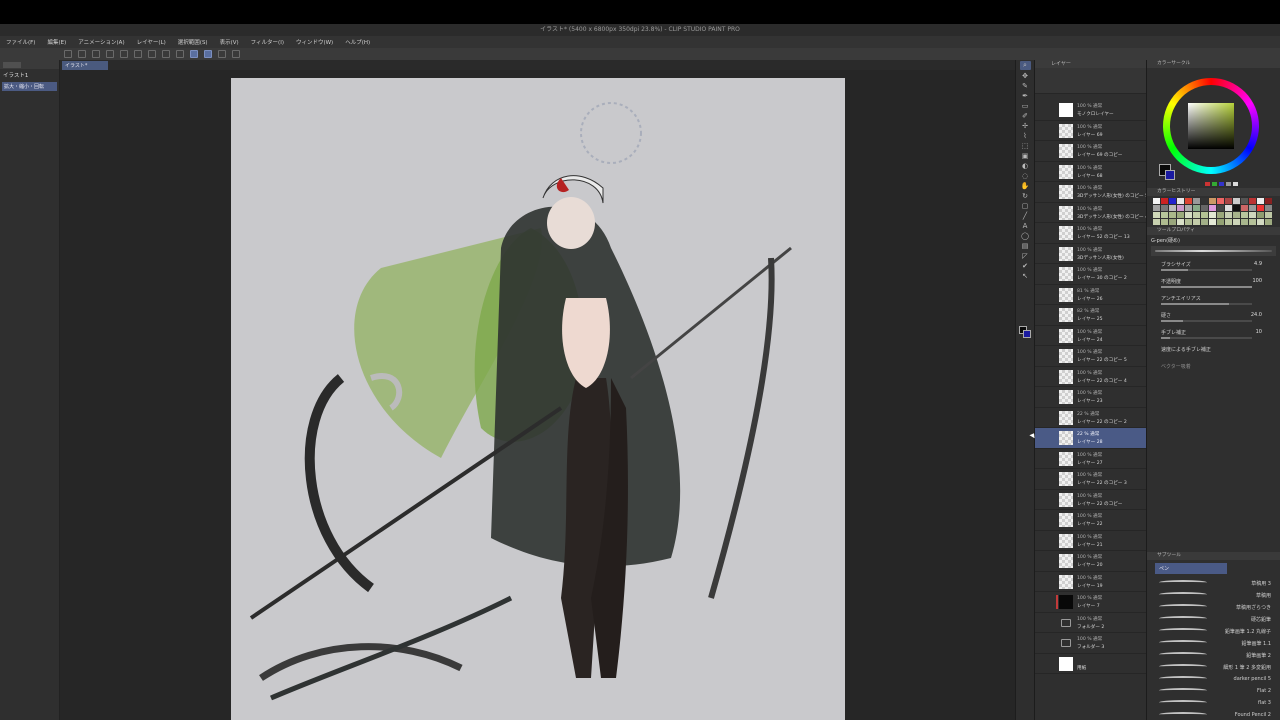 The image size is (1280, 720). Describe the element at coordinates (1025, 65) in the screenshot. I see `zoom-icon: ⌕` at that location.